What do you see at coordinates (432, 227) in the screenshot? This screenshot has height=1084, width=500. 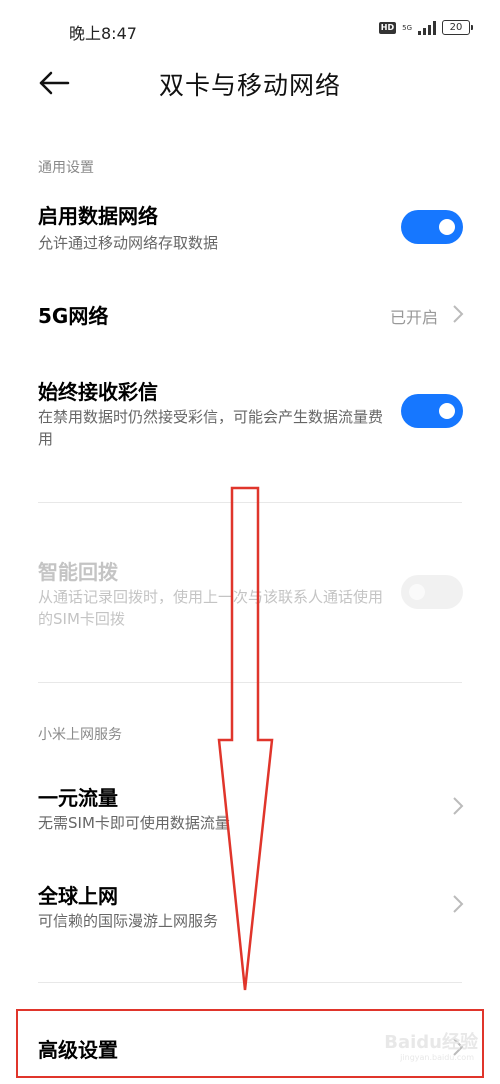 I see `data-network-toggle` at bounding box center [432, 227].